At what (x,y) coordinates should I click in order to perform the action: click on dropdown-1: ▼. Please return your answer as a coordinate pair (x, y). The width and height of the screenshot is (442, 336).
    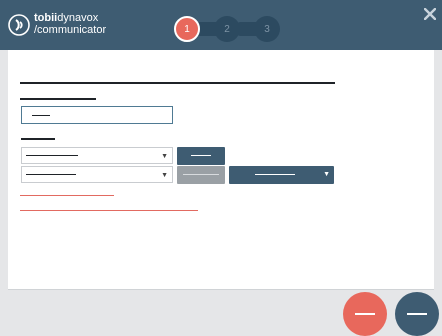
    Looking at the image, I should click on (97, 155).